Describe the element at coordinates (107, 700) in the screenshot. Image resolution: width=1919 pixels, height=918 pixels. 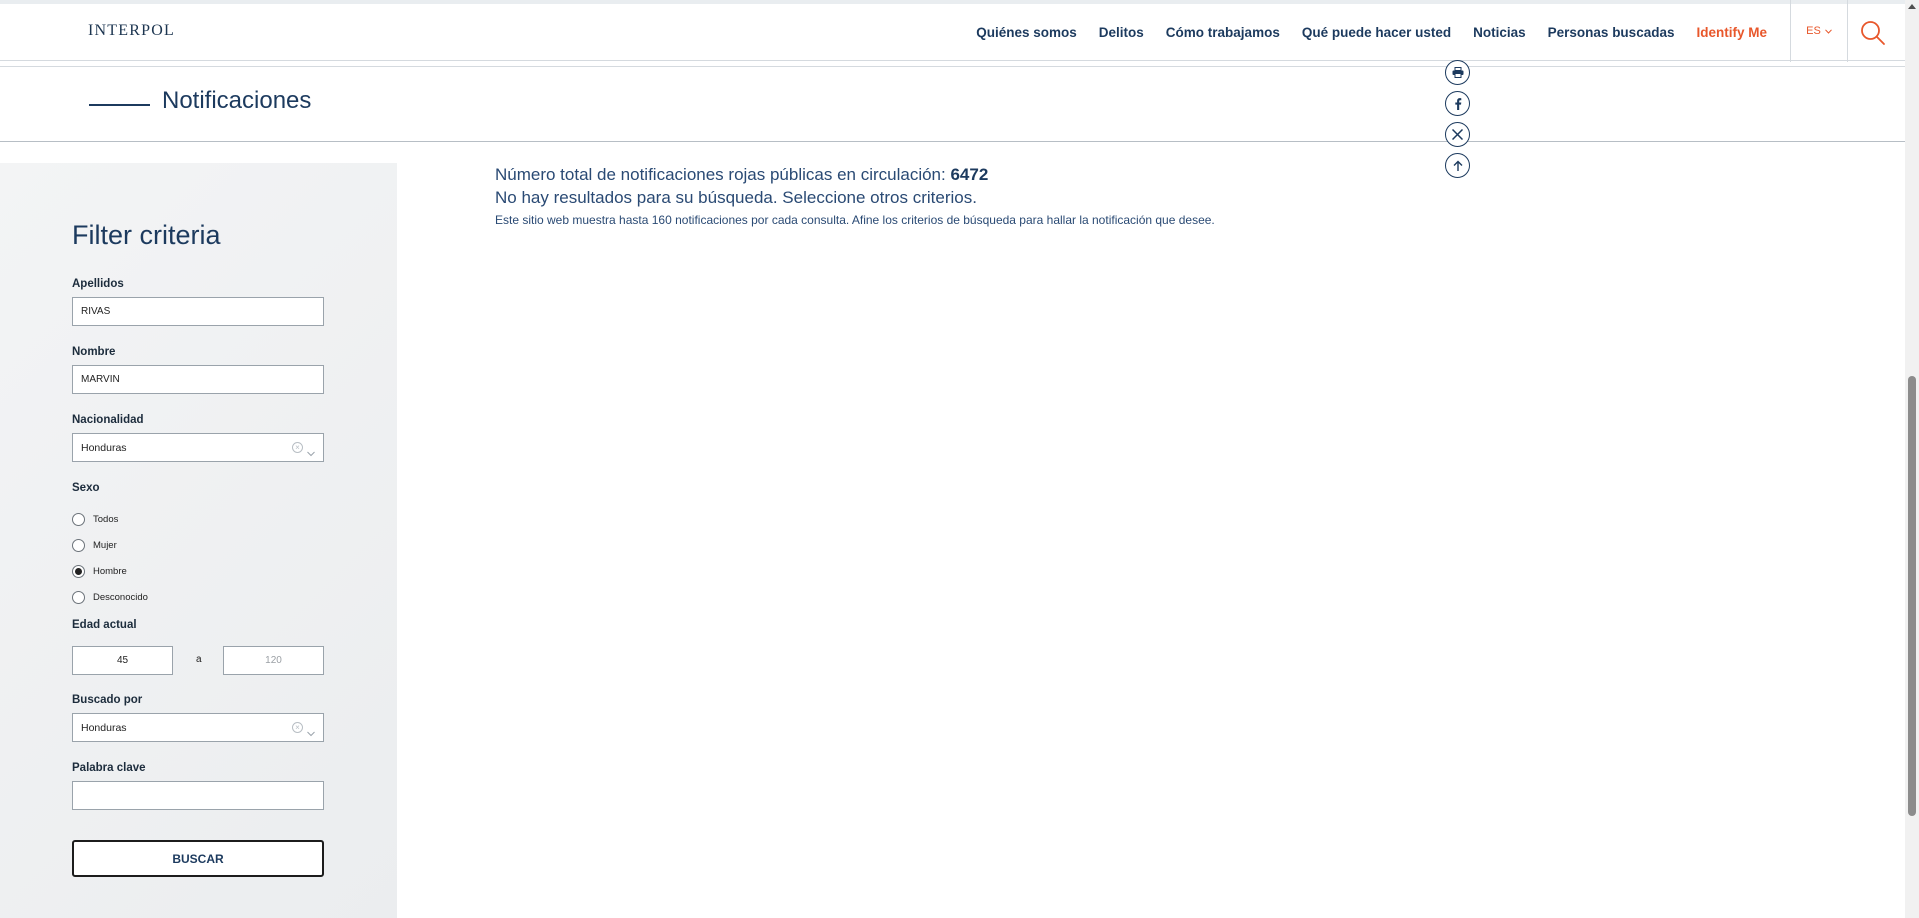
I see `wanted-by-label: Buscado por` at that location.